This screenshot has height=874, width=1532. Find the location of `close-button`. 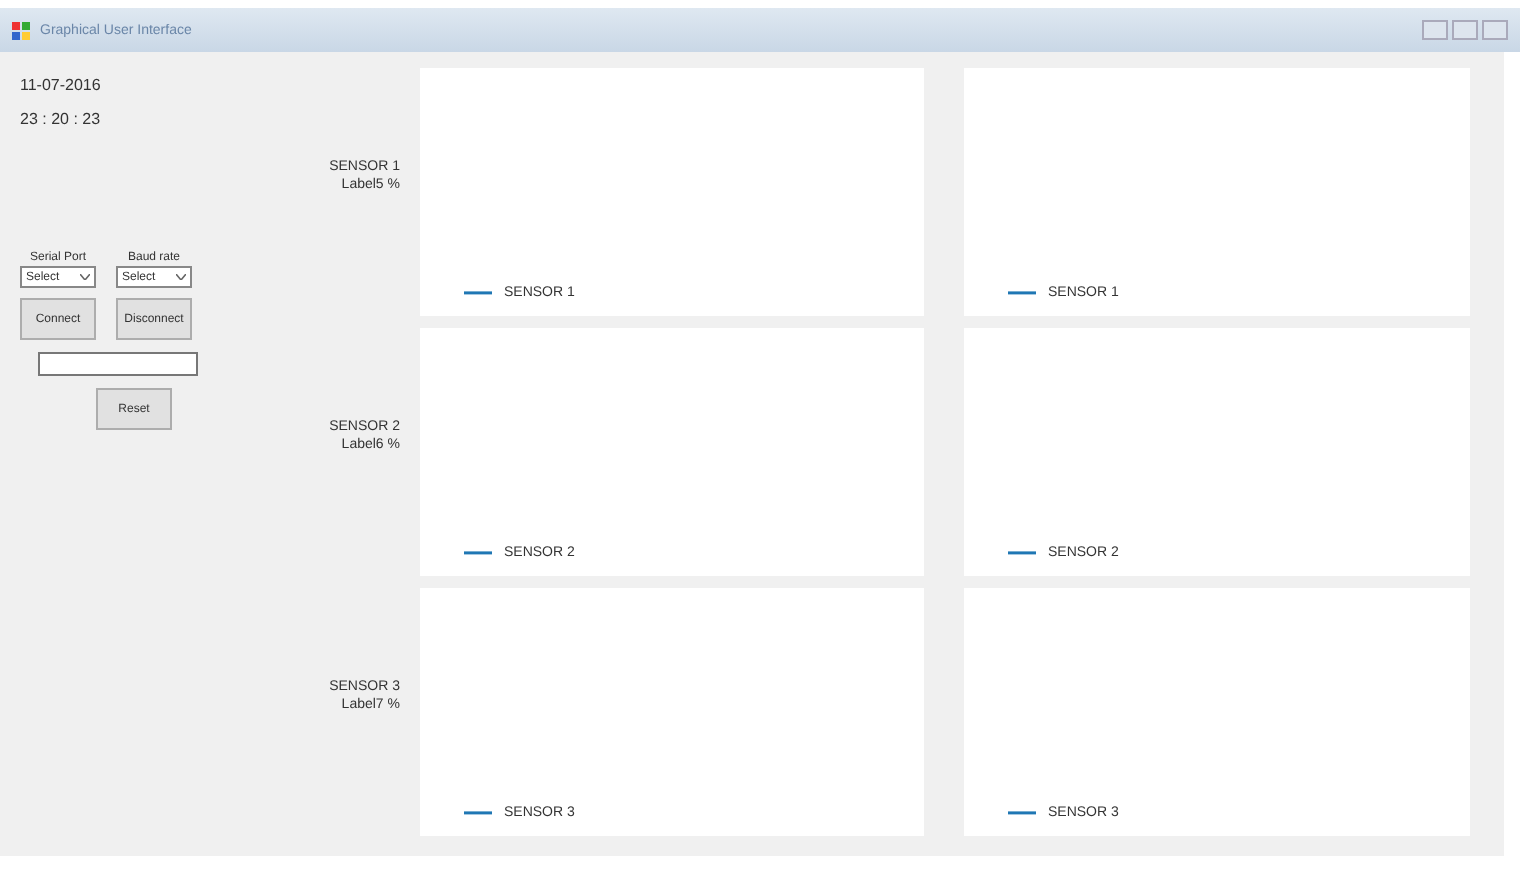

close-button is located at coordinates (1495, 30).